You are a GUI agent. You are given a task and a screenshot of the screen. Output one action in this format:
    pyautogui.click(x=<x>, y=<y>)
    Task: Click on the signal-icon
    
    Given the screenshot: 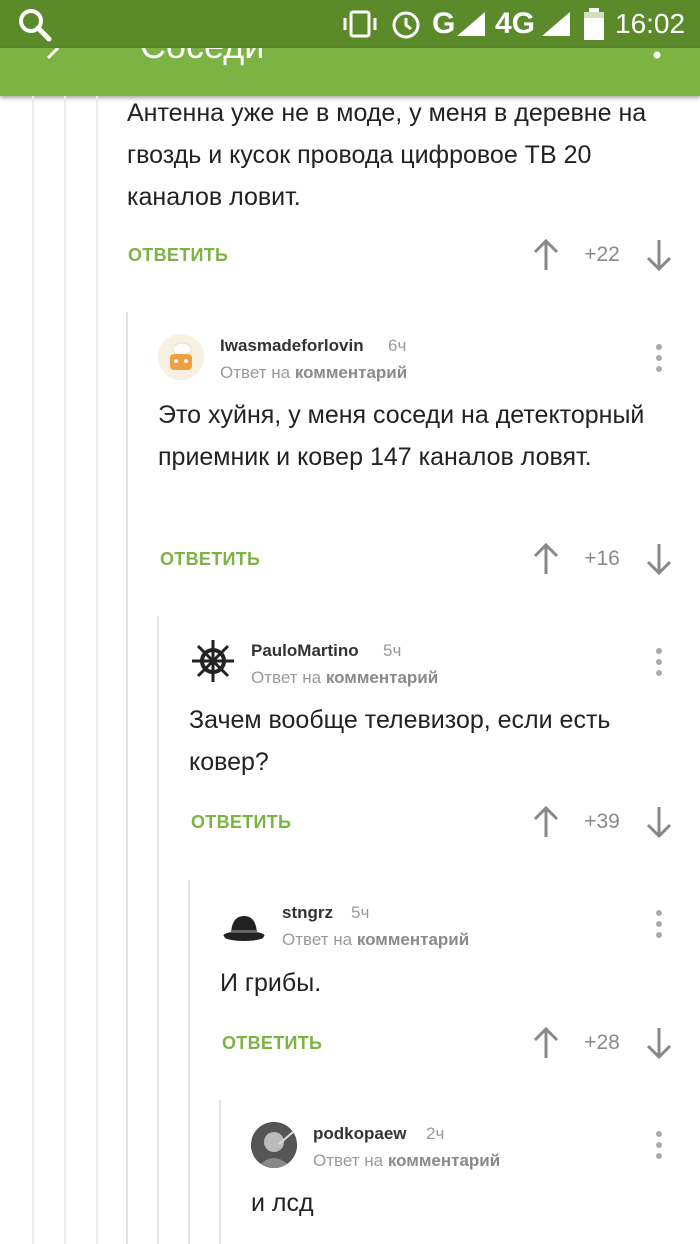 What is the action you would take?
    pyautogui.click(x=471, y=24)
    